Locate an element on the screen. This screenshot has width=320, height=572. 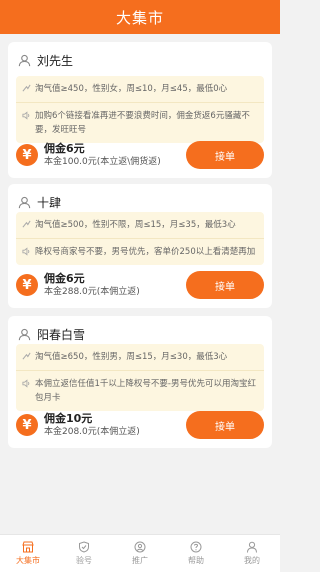
page-title: 大集市 is located at coordinates (139, 17).